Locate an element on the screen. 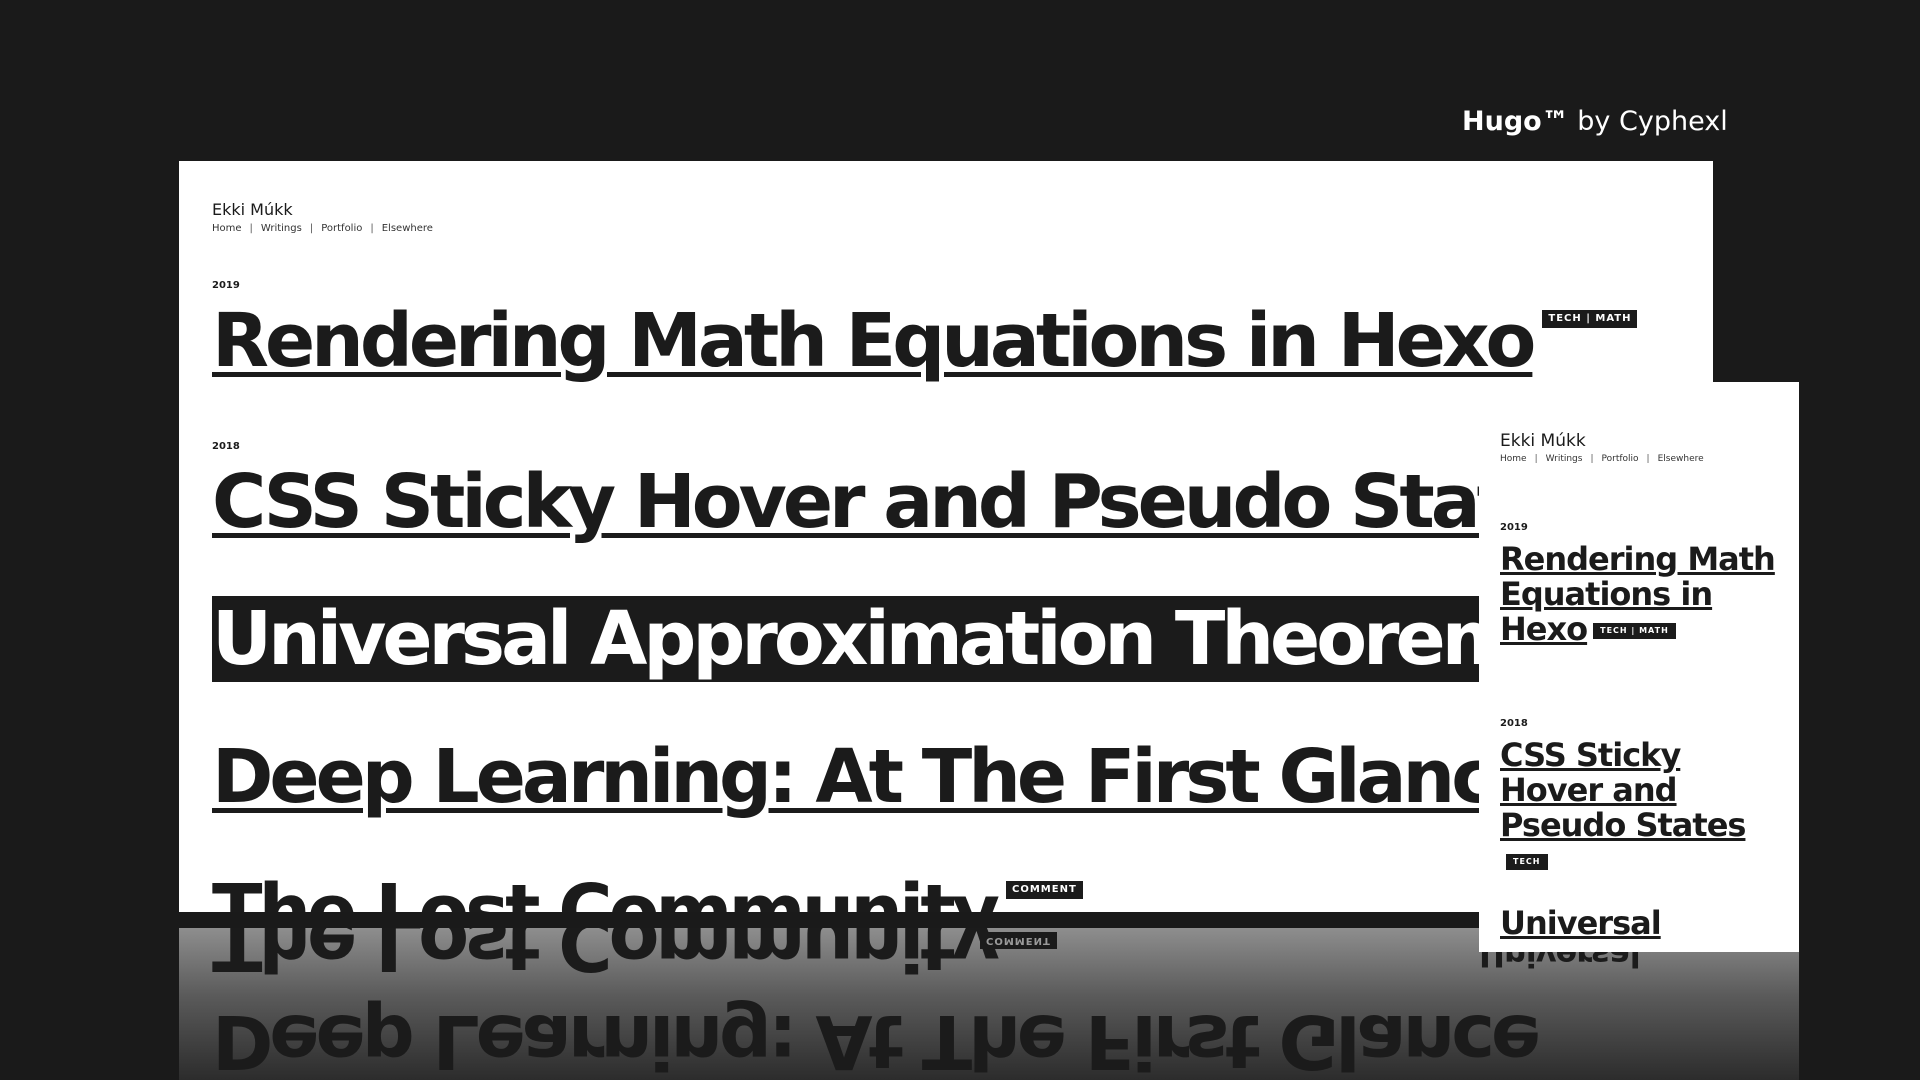  post-link: Rendering Math Equations in Hexo is located at coordinates (874, 341).